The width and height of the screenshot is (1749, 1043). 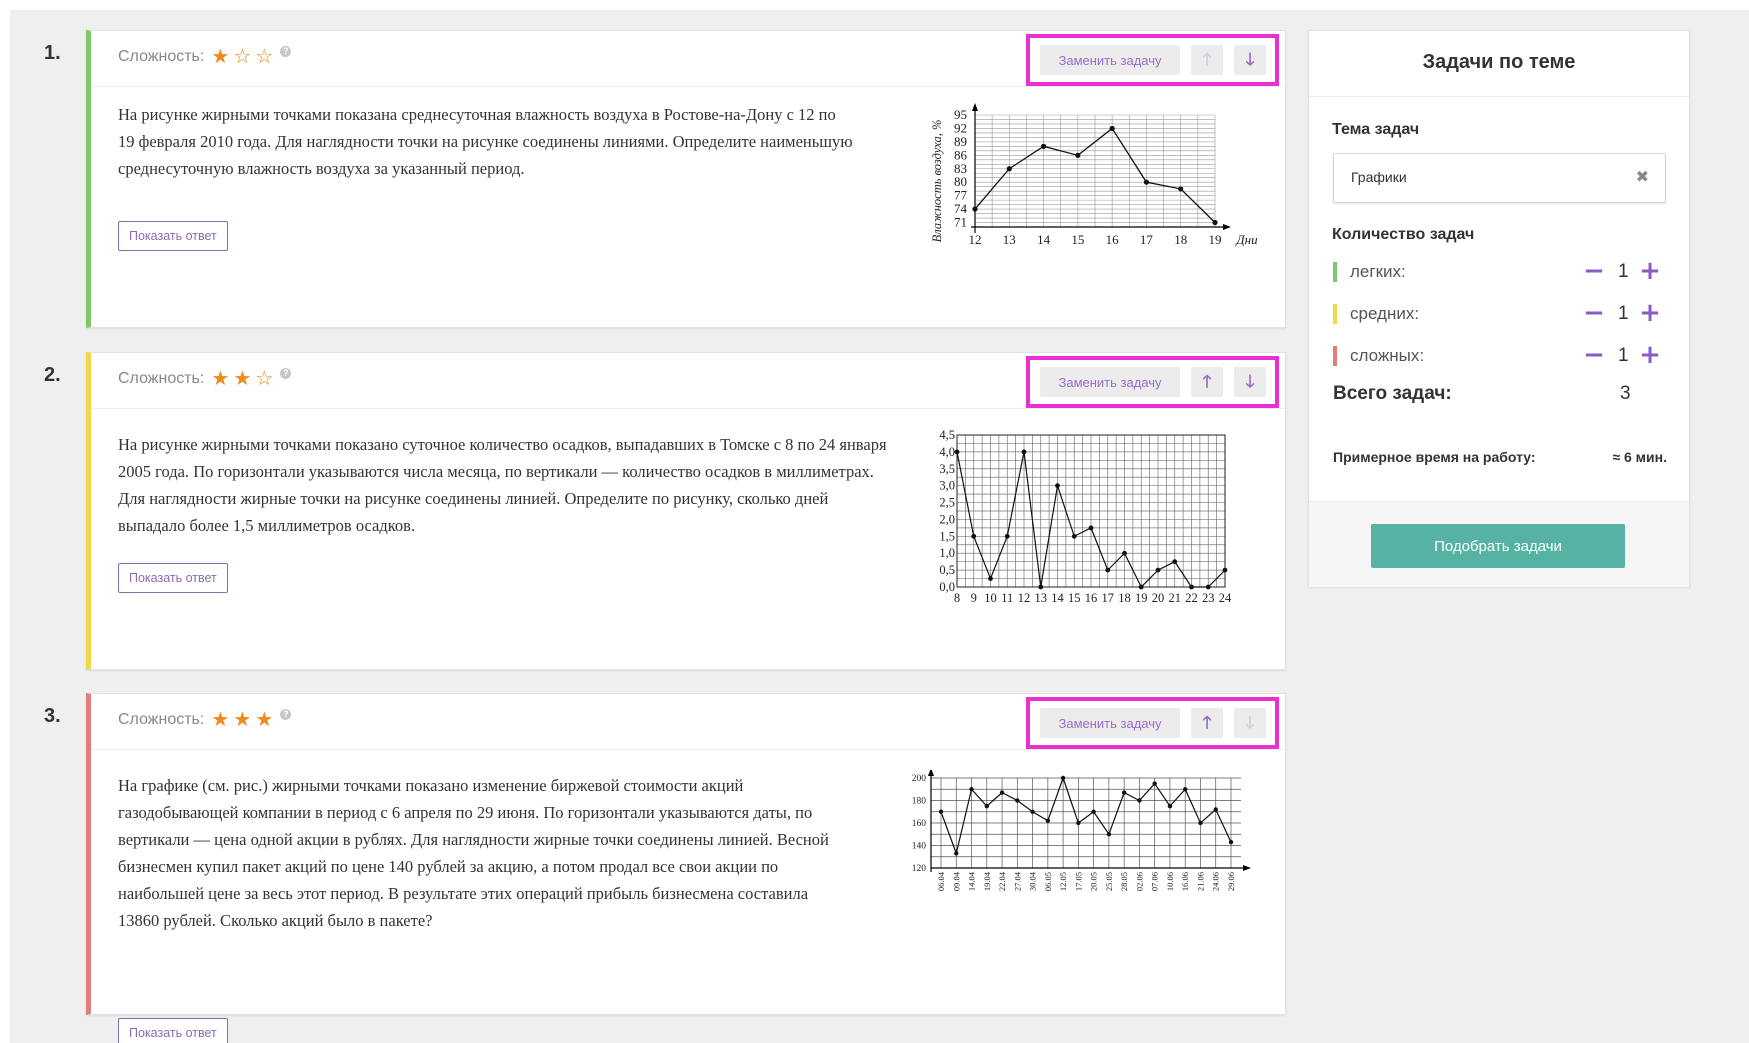 I want to click on x-tick-label: 17.05, so click(x=1078, y=881).